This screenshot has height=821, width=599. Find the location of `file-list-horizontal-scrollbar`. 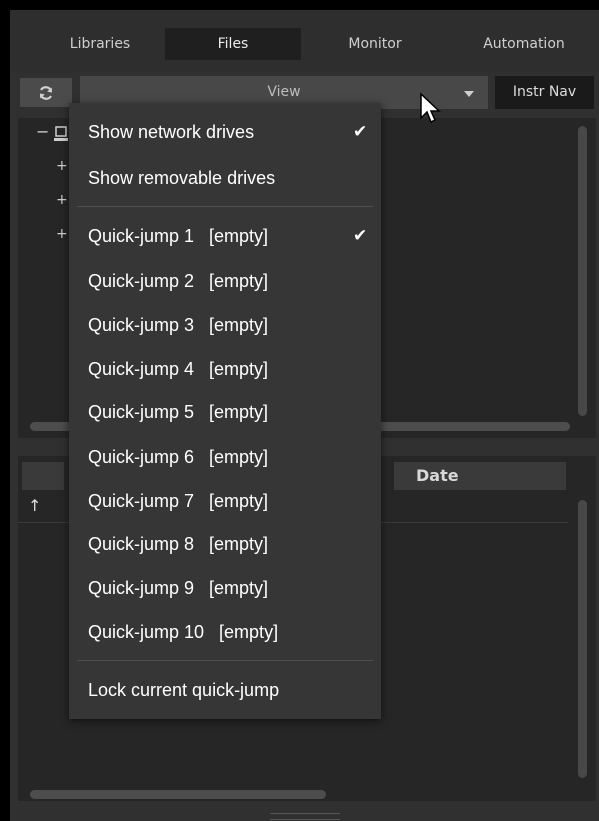

file-list-horizontal-scrollbar is located at coordinates (178, 794).